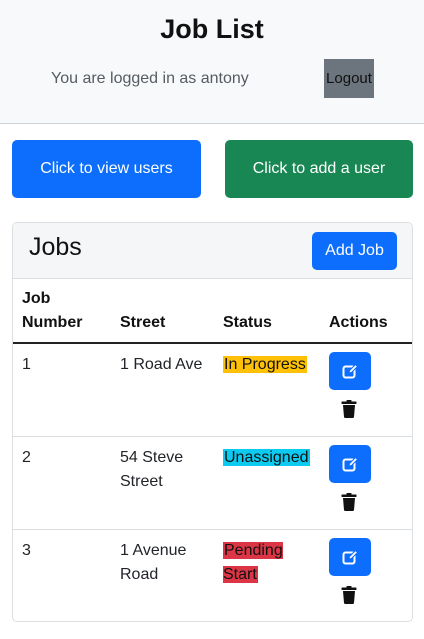  Describe the element at coordinates (253, 562) in the screenshot. I see `status-badge: Pending Start` at that location.